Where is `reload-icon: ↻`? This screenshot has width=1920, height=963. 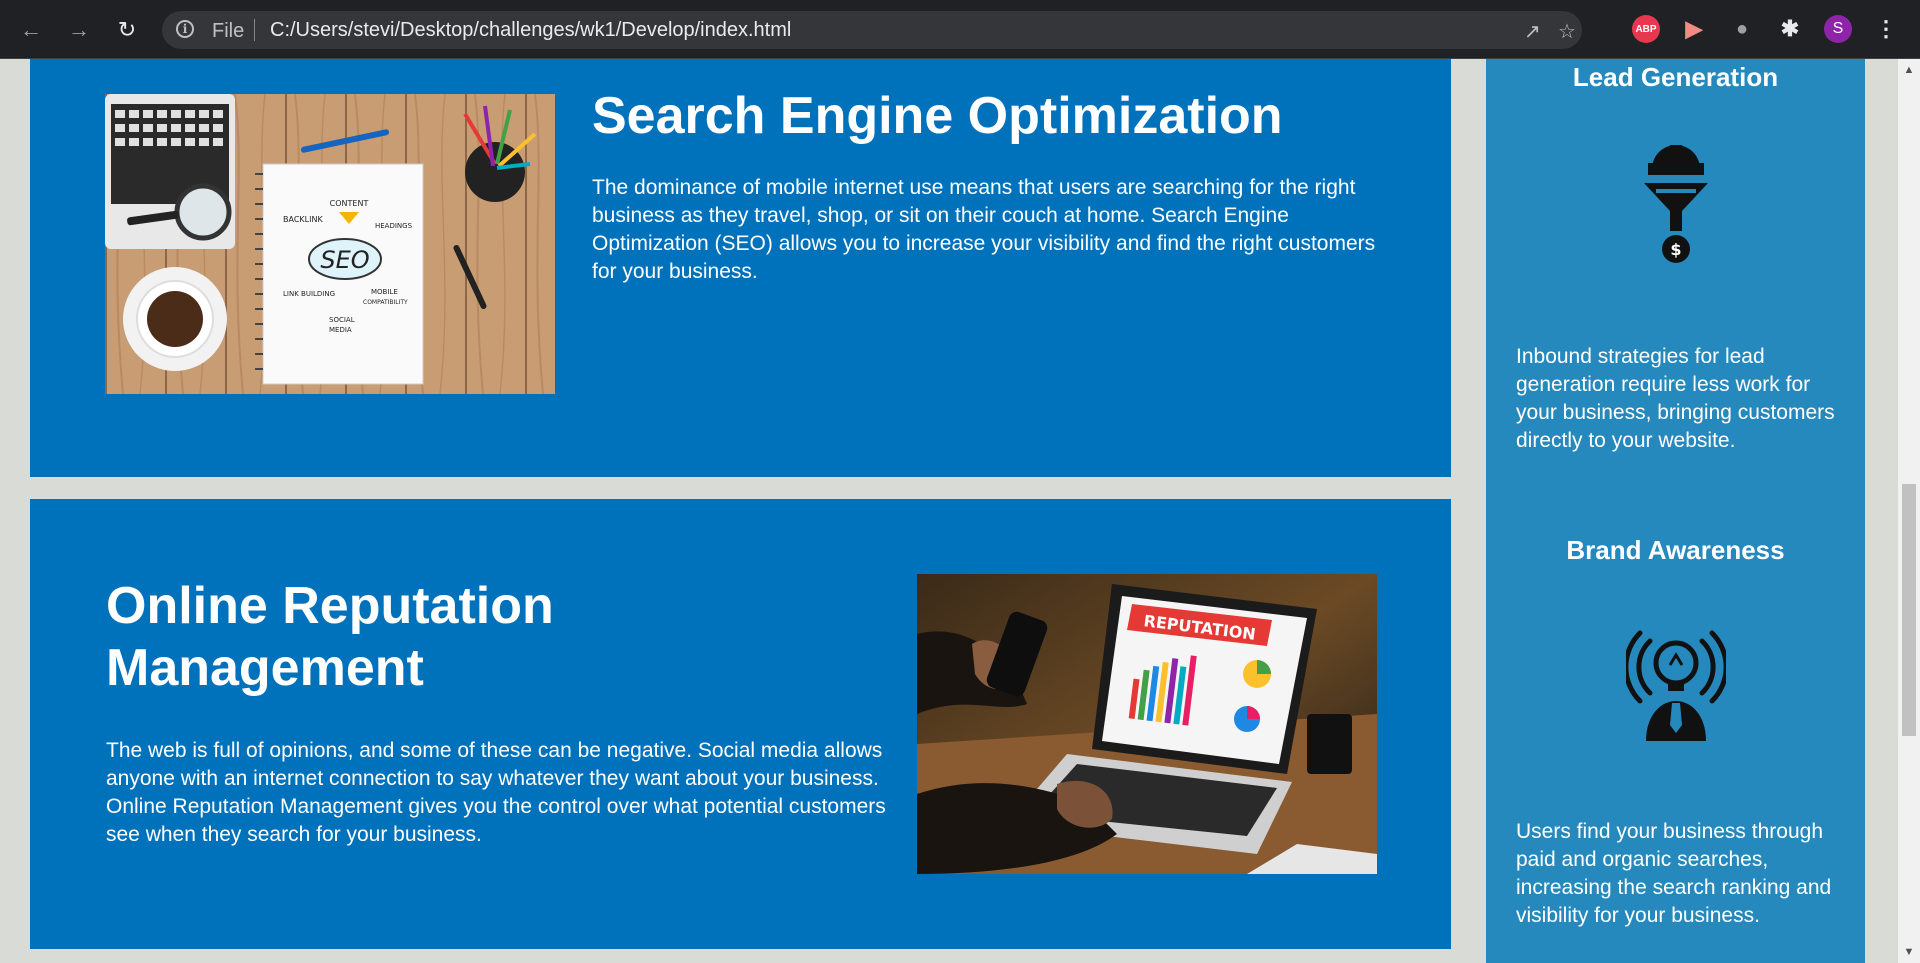 reload-icon: ↻ is located at coordinates (127, 29).